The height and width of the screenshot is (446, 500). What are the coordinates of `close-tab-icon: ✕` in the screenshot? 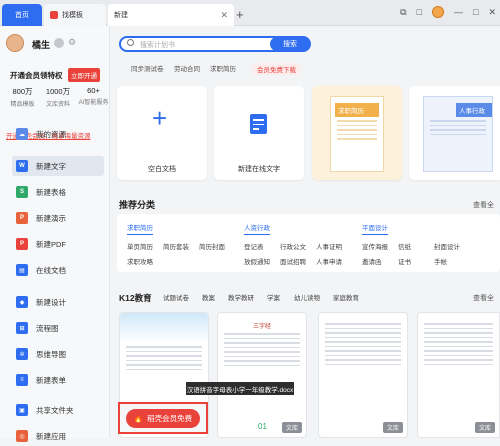 It's located at (224, 15).